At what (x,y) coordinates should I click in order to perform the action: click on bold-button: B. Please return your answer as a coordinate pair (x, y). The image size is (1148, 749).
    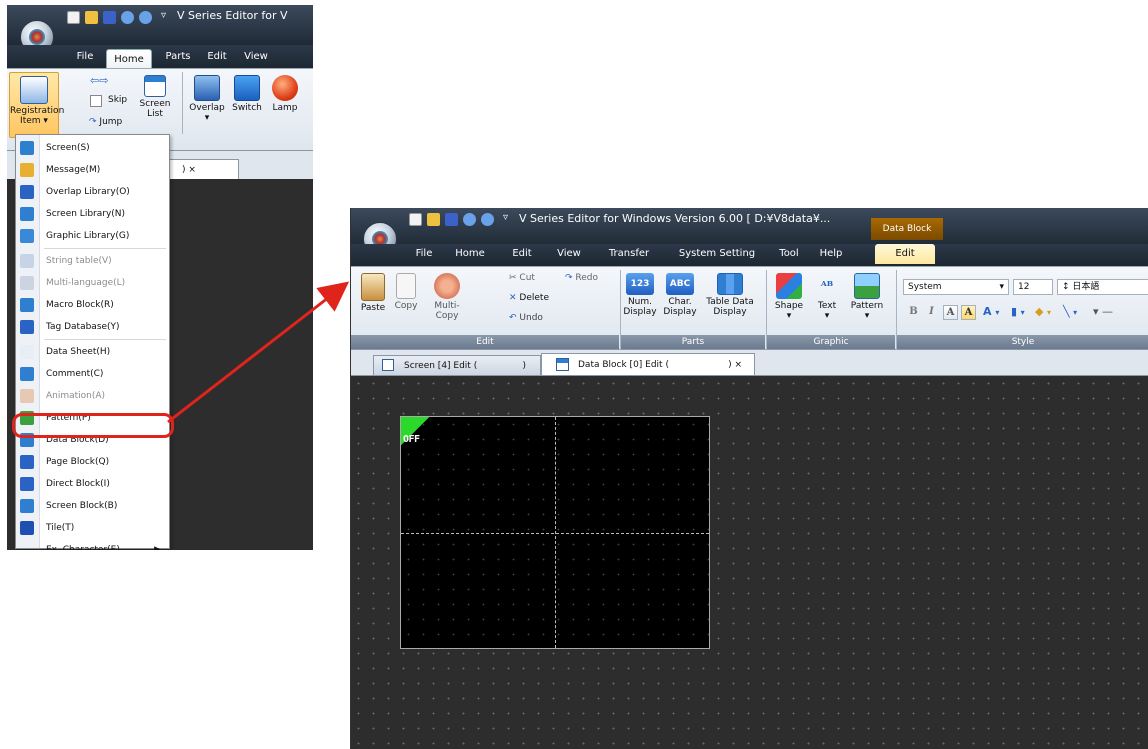
    Looking at the image, I should click on (913, 312).